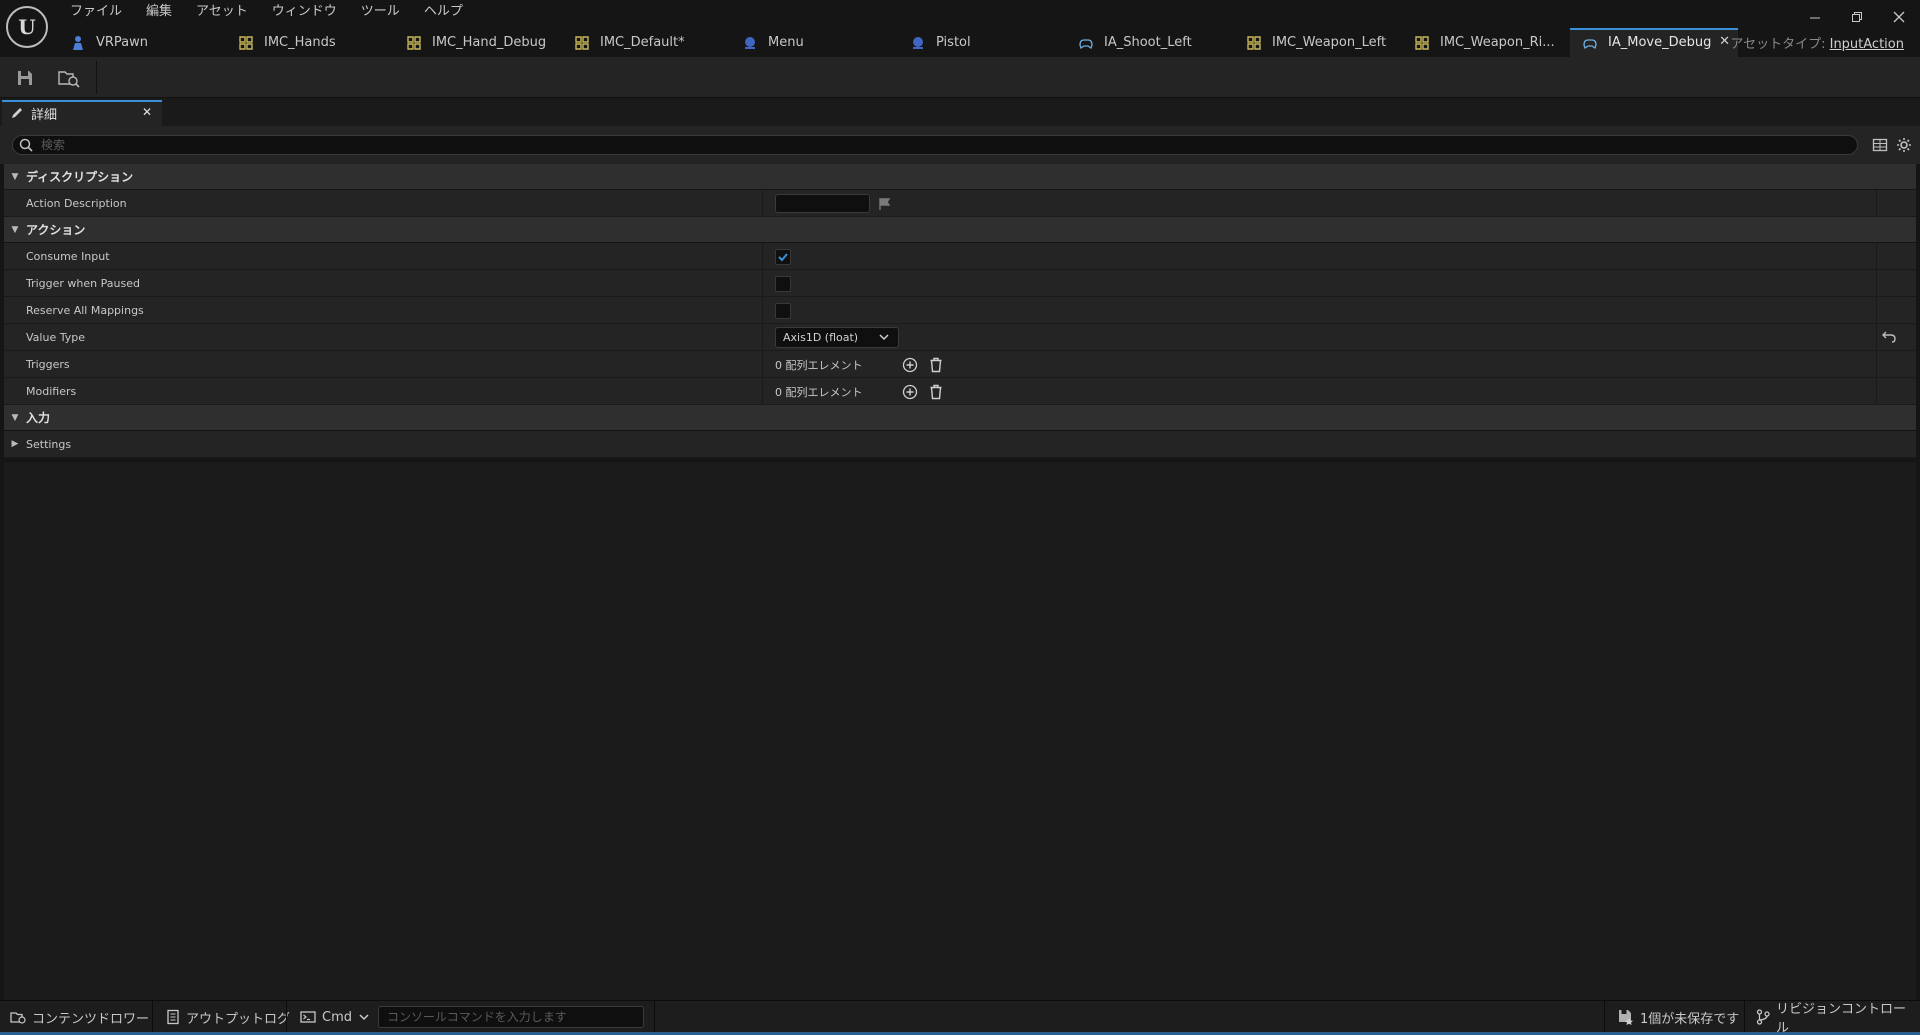  Describe the element at coordinates (443, 12) in the screenshot. I see `menu-help: ヘルプ` at that location.